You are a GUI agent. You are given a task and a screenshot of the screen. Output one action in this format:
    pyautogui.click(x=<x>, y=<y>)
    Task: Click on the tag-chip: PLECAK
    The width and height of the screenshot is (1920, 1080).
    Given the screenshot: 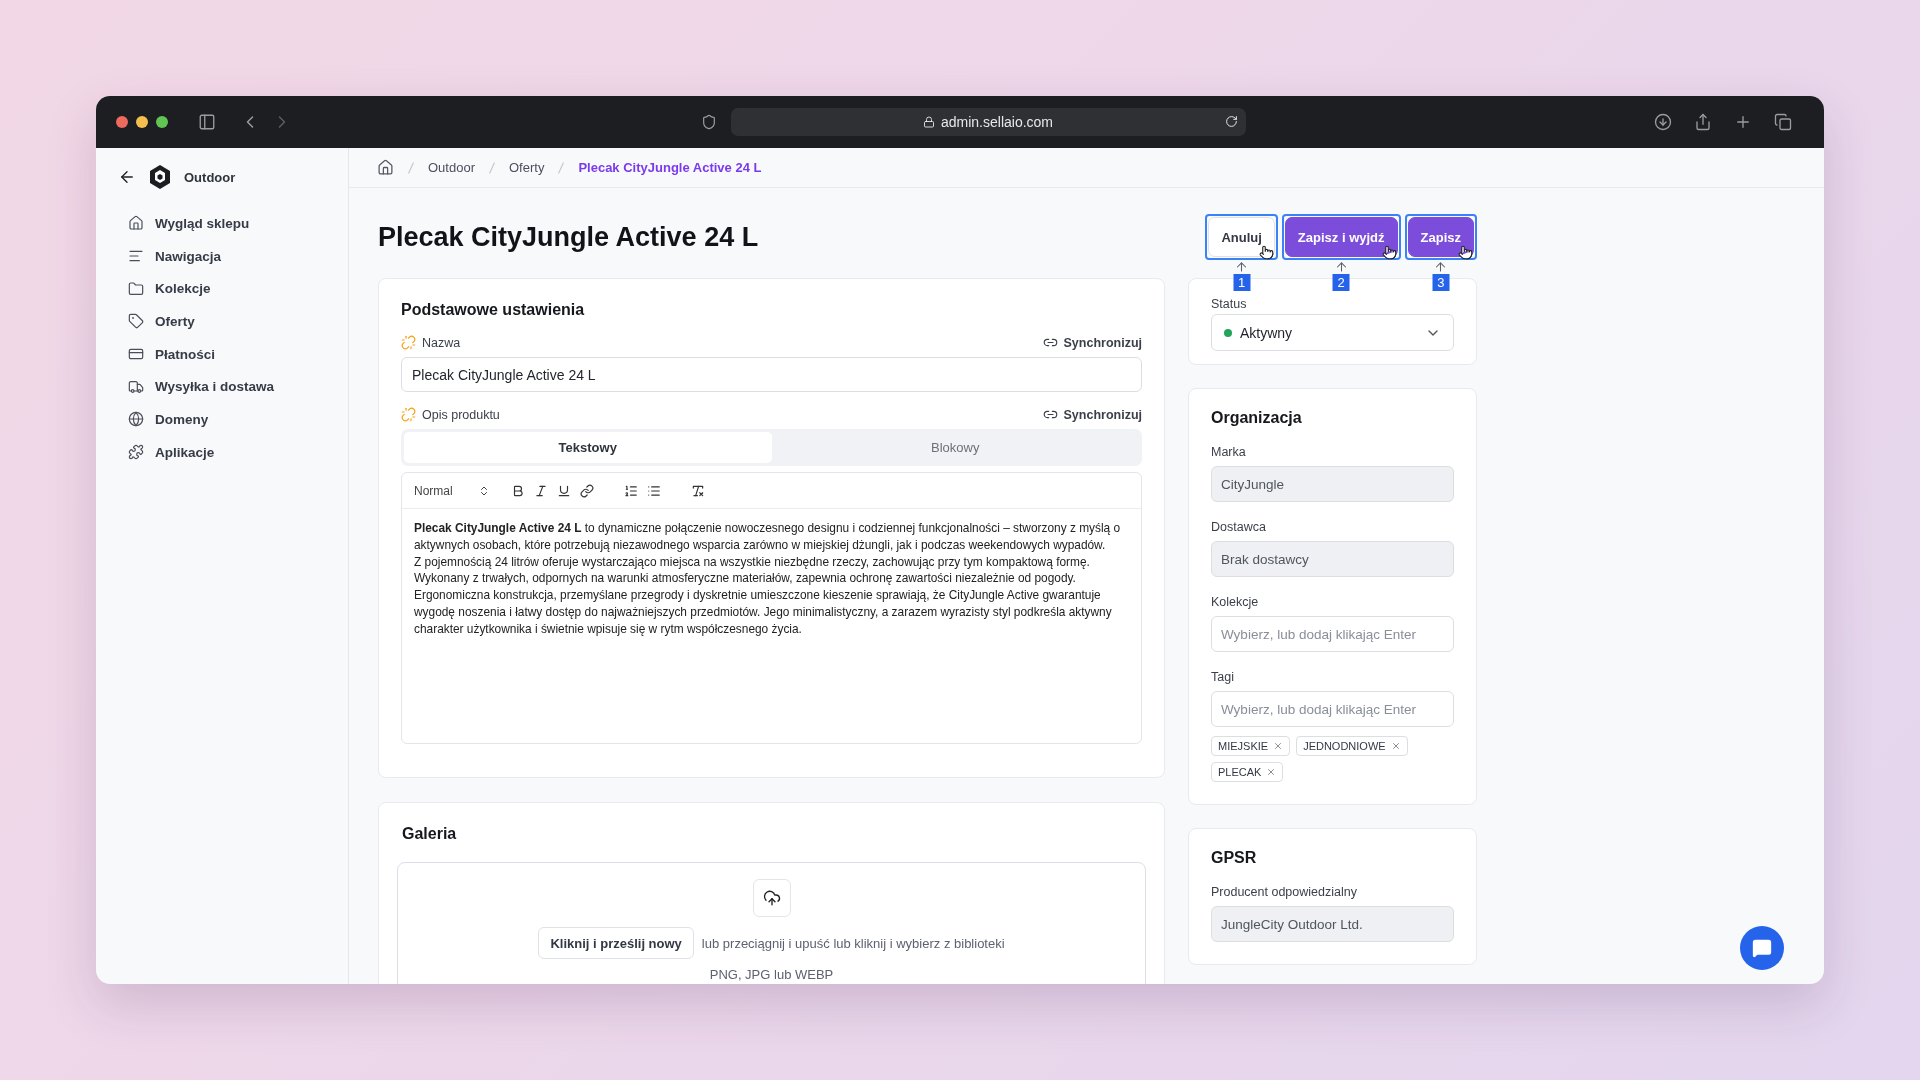 What is the action you would take?
    pyautogui.click(x=1247, y=772)
    